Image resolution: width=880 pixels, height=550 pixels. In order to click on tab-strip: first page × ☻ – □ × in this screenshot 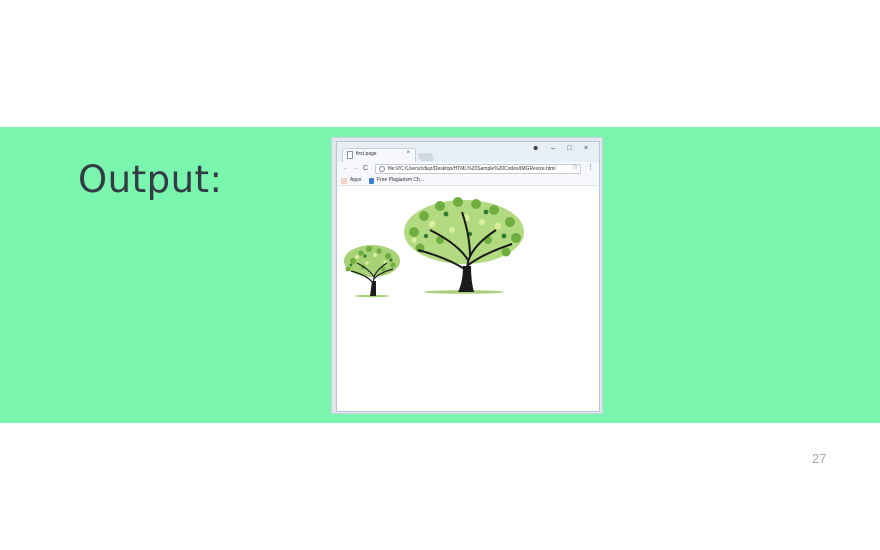, I will do `click(468, 152)`.